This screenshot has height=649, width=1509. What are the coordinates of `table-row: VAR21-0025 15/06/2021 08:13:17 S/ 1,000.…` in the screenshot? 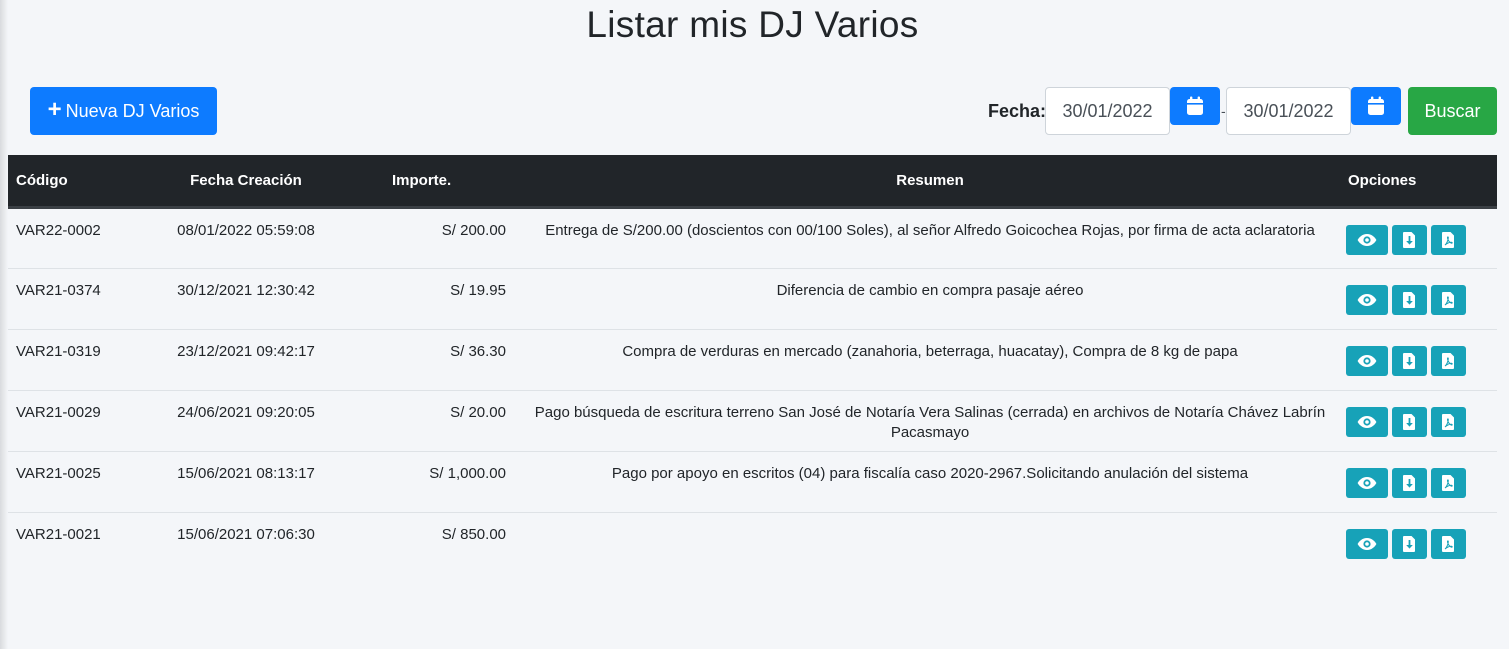 It's located at (752, 481).